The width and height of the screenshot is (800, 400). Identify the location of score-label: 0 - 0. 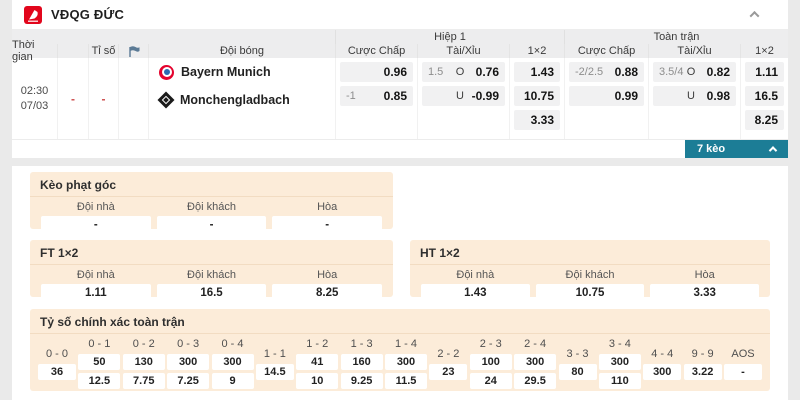
(56, 353).